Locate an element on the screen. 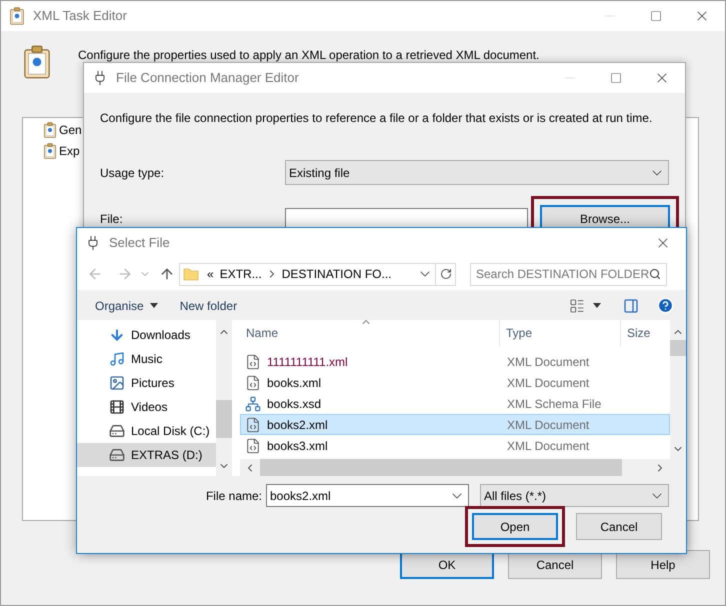 This screenshot has width=726, height=606. navigation-item: Downloads is located at coordinates (146, 335).